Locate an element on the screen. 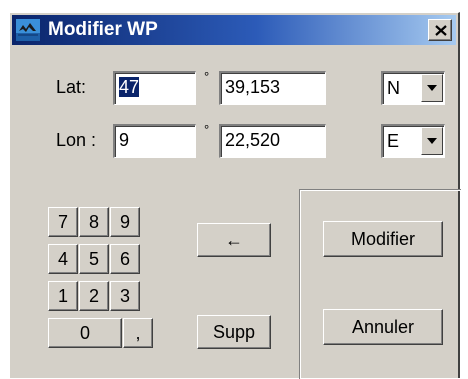  modify-button: Modifier is located at coordinates (383, 239).